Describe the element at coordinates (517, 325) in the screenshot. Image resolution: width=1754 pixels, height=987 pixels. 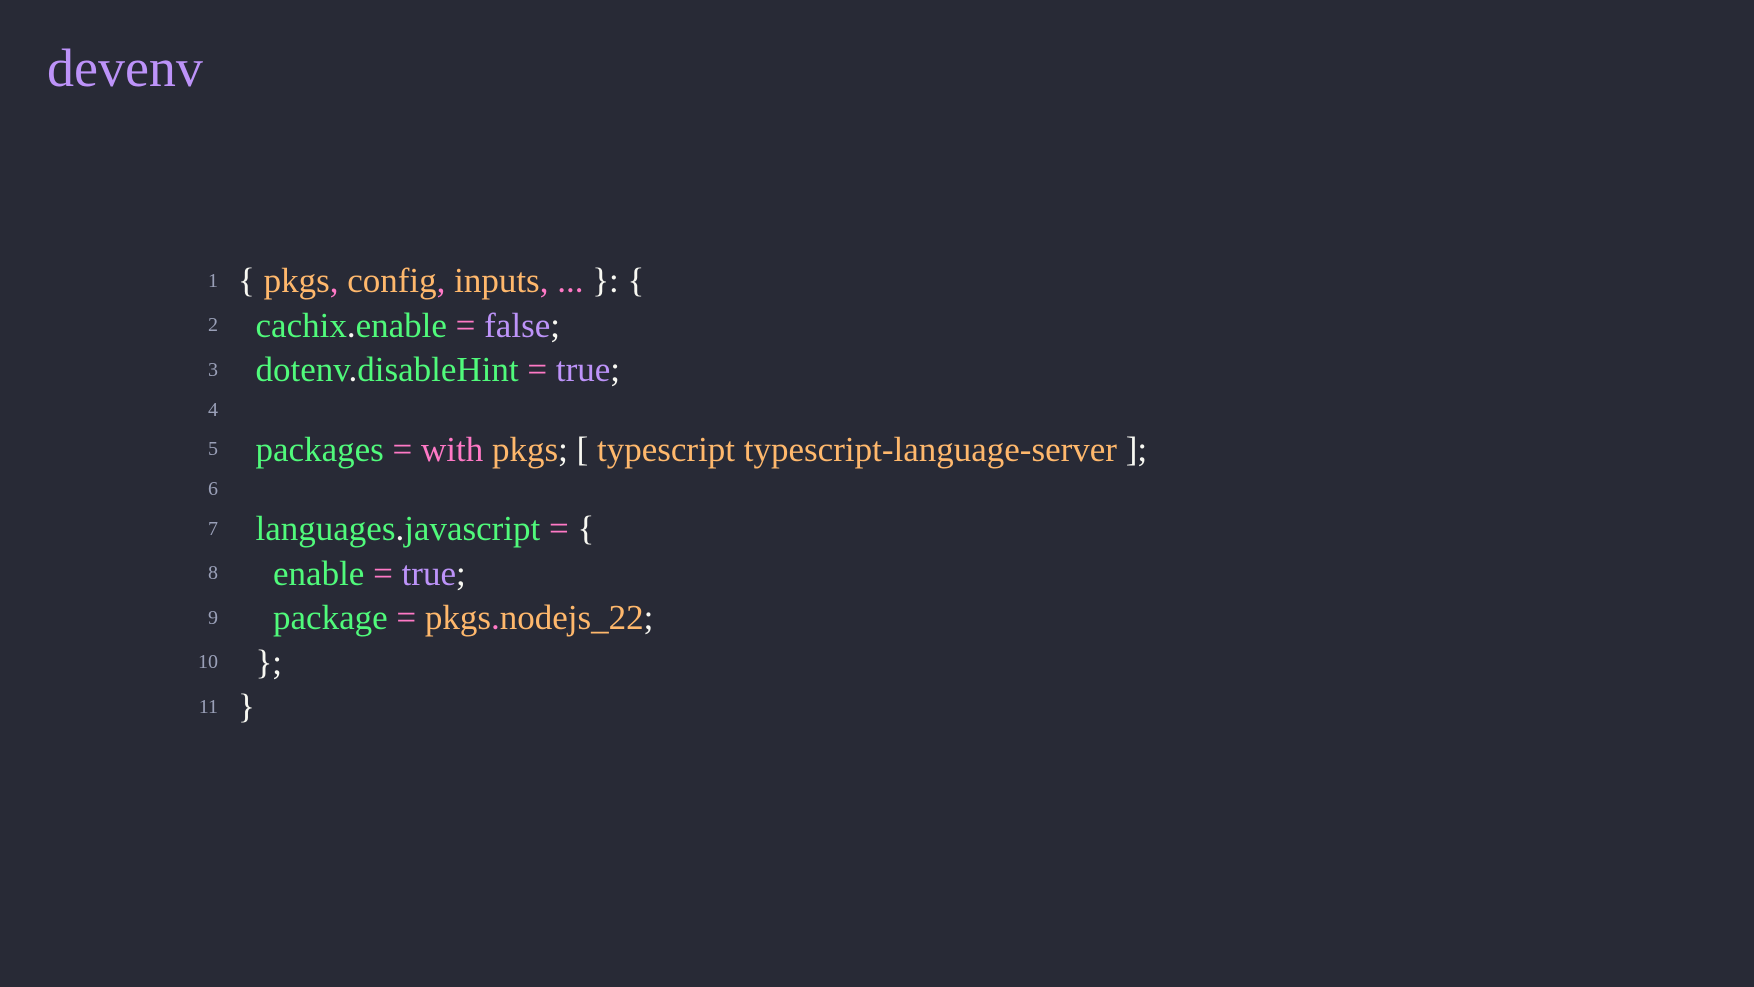
I see `code-token-bool: false` at that location.